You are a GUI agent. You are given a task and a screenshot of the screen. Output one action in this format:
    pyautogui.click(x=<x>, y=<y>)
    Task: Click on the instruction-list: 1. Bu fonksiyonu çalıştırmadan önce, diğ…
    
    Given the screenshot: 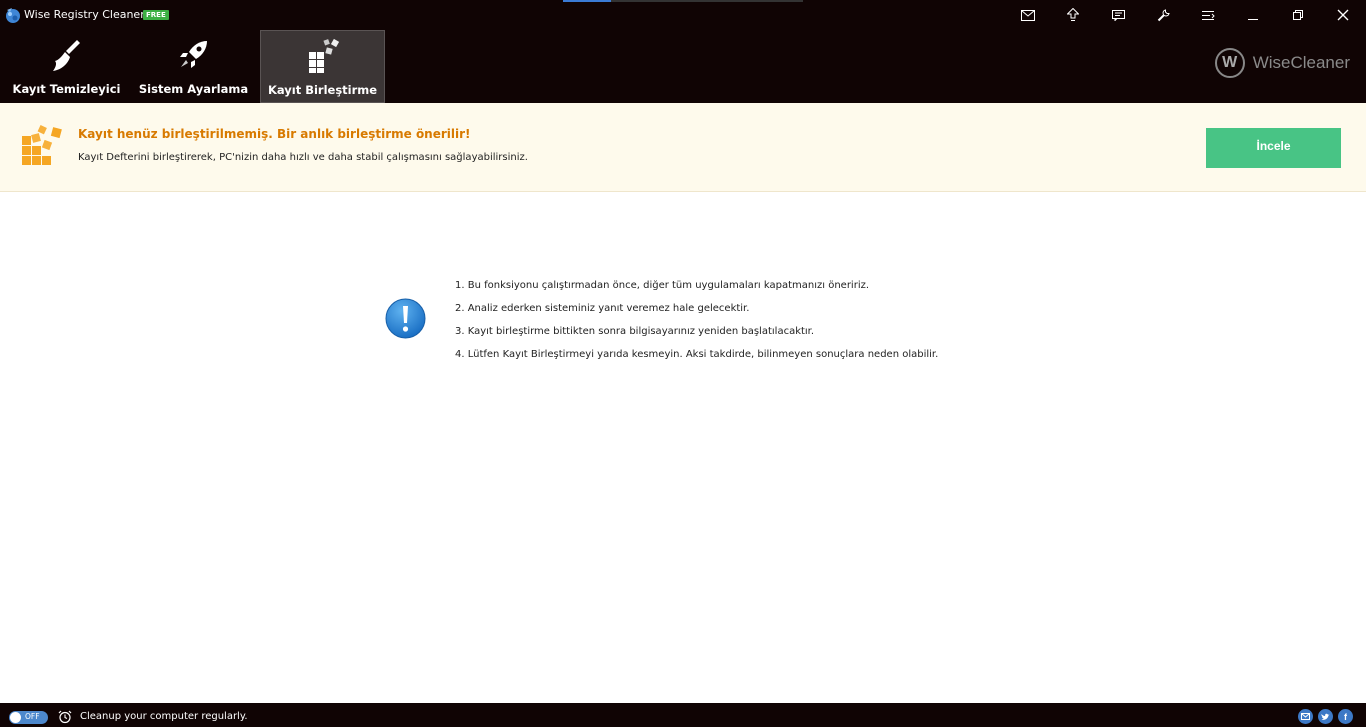 What is the action you would take?
    pyautogui.click(x=696, y=325)
    